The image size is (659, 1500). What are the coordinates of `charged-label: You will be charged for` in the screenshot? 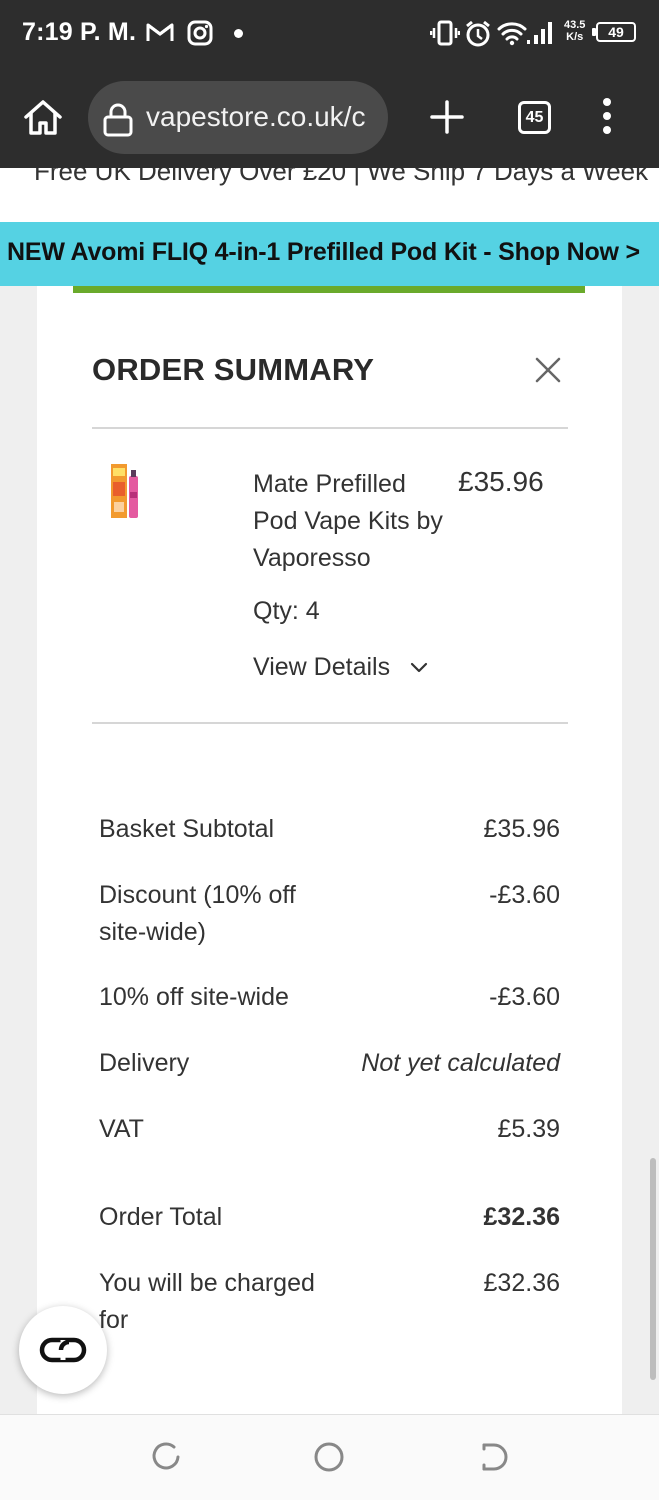 It's located at (207, 1301).